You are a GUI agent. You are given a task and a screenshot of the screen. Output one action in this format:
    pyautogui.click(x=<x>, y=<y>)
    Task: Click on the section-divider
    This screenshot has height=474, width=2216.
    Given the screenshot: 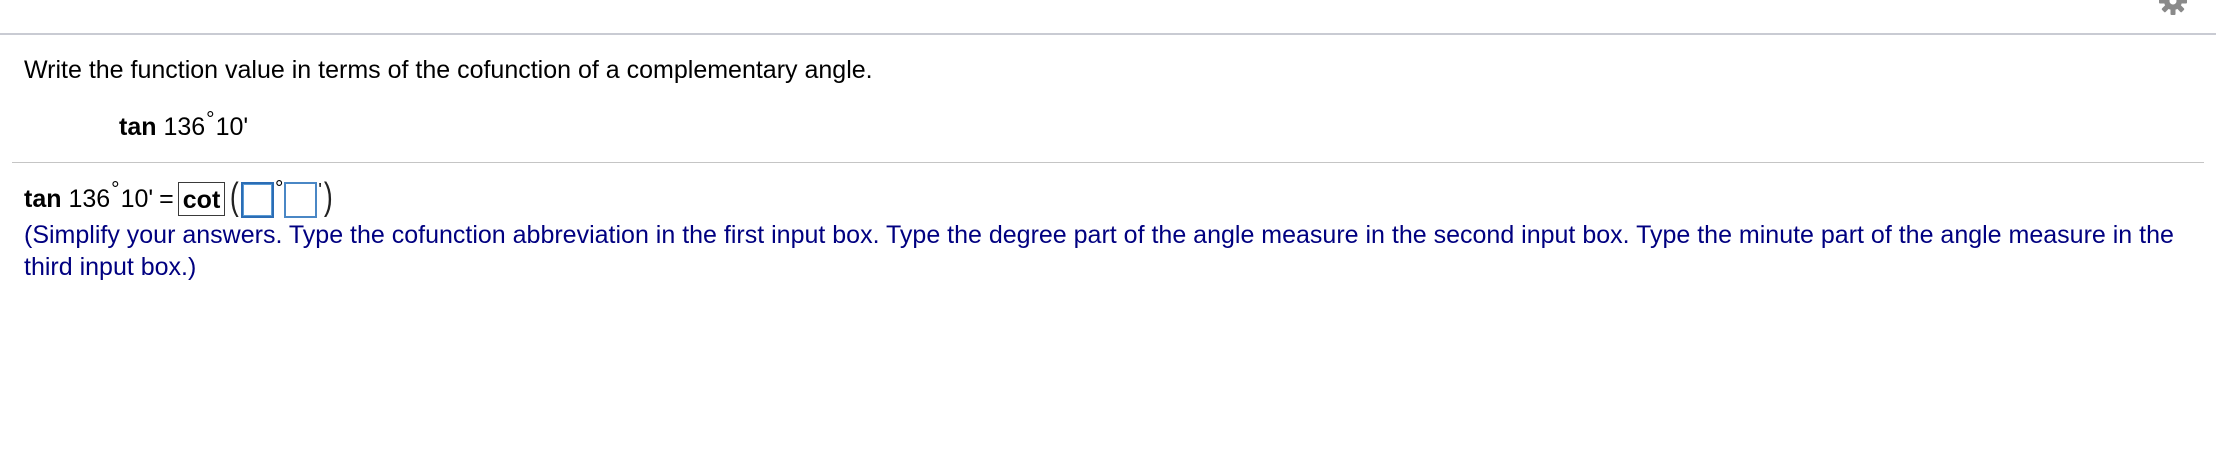 What is the action you would take?
    pyautogui.click(x=1108, y=162)
    